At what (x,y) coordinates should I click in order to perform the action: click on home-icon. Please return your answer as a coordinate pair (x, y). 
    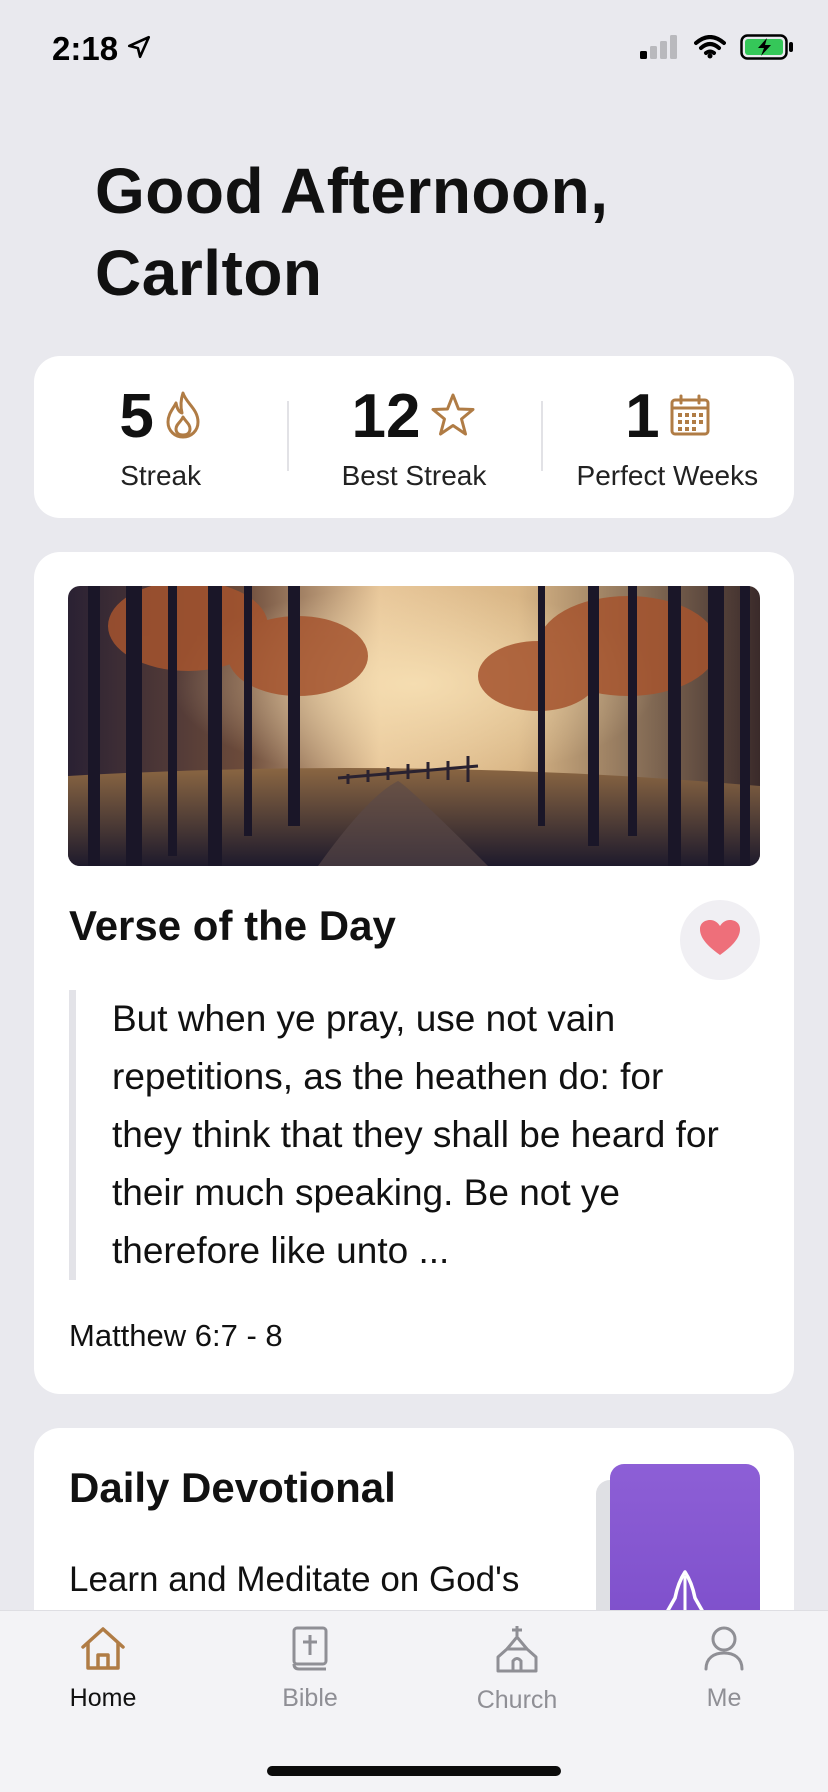
    Looking at the image, I should click on (103, 1650).